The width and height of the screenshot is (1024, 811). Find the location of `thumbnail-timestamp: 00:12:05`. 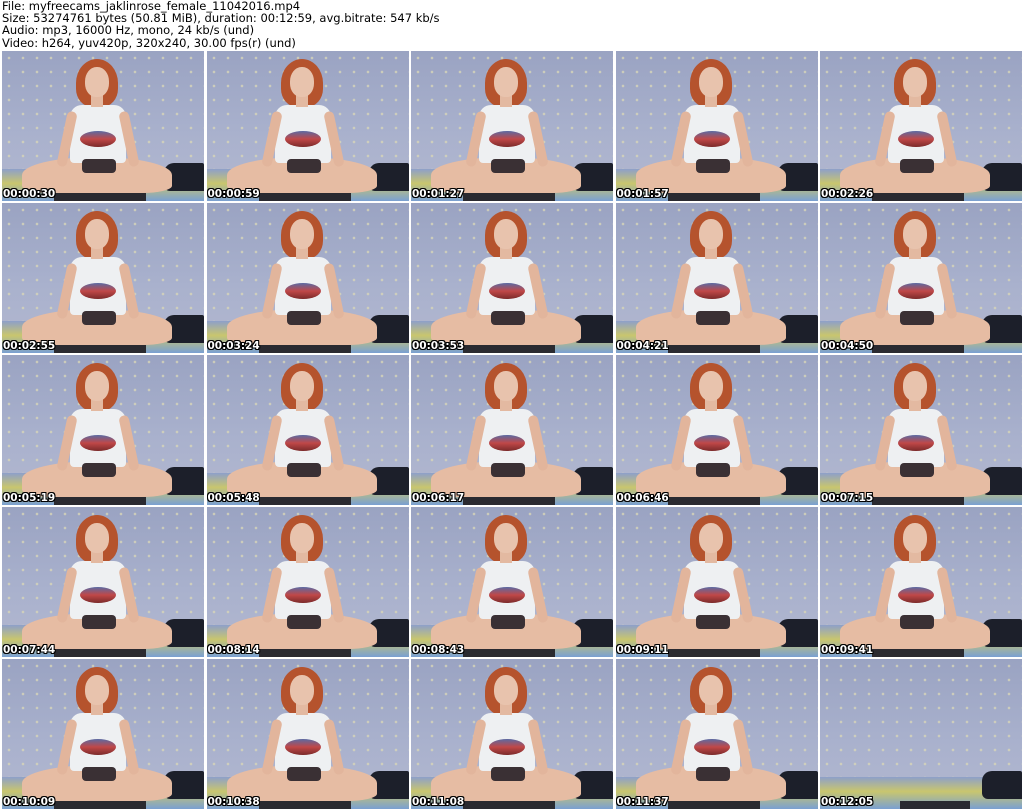

thumbnail-timestamp: 00:12:05 is located at coordinates (847, 802).